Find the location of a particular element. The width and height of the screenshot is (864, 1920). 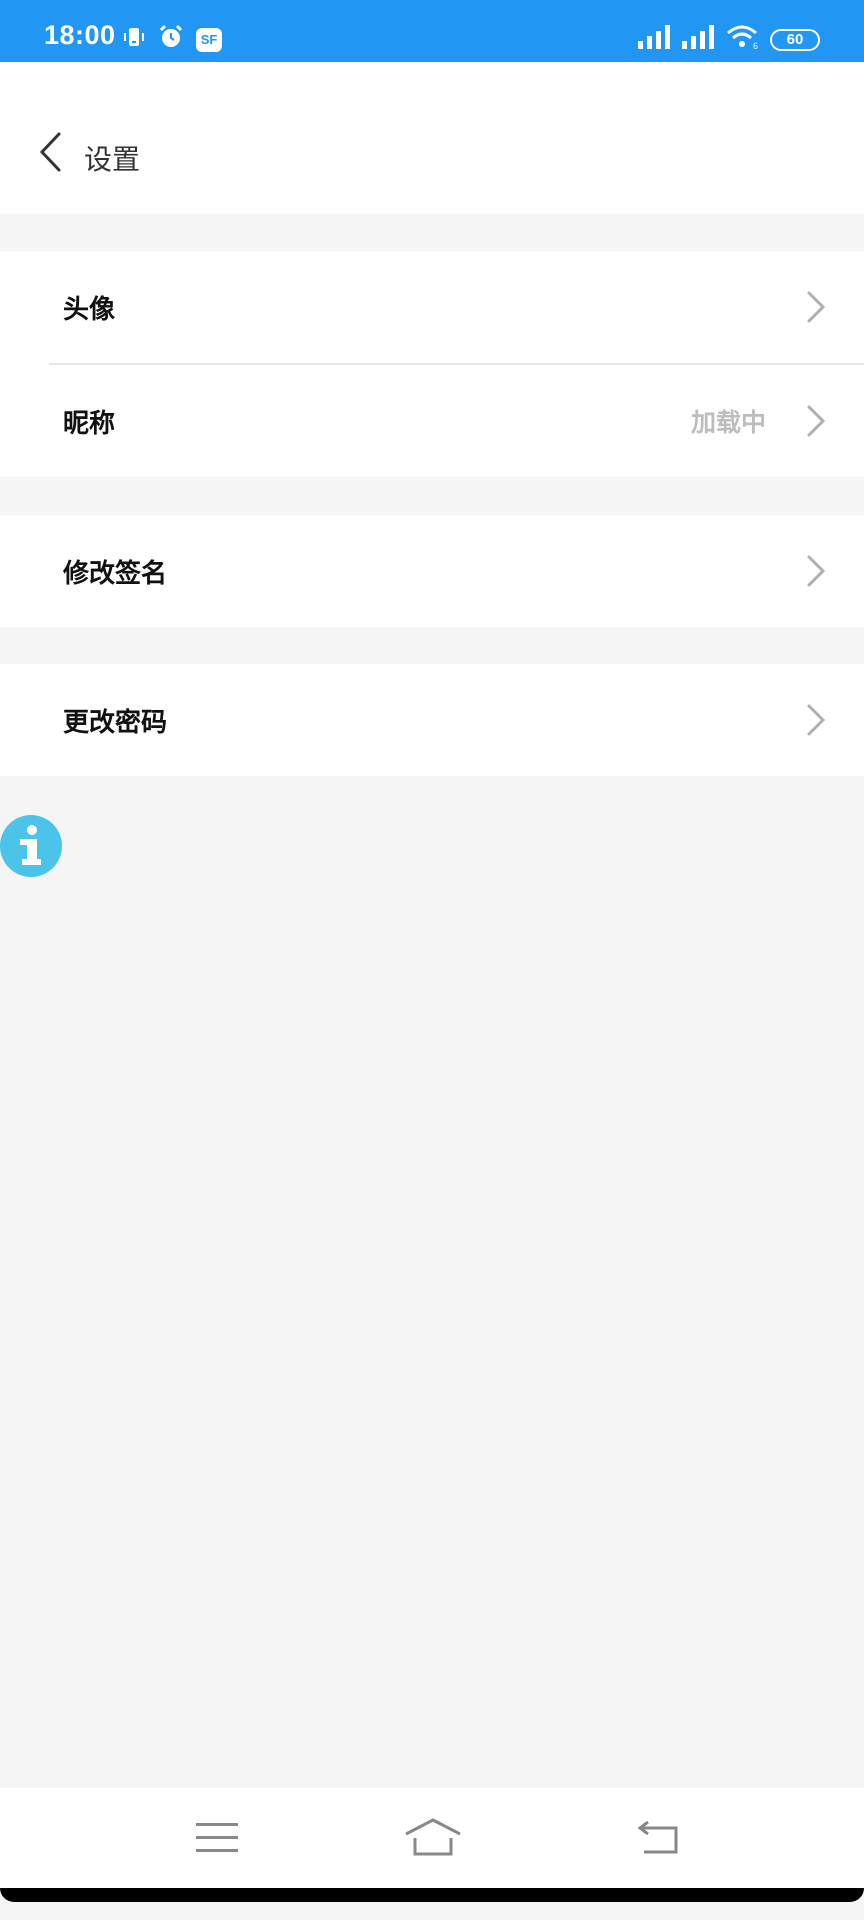

nickname-value: 加载中 is located at coordinates (728, 423).